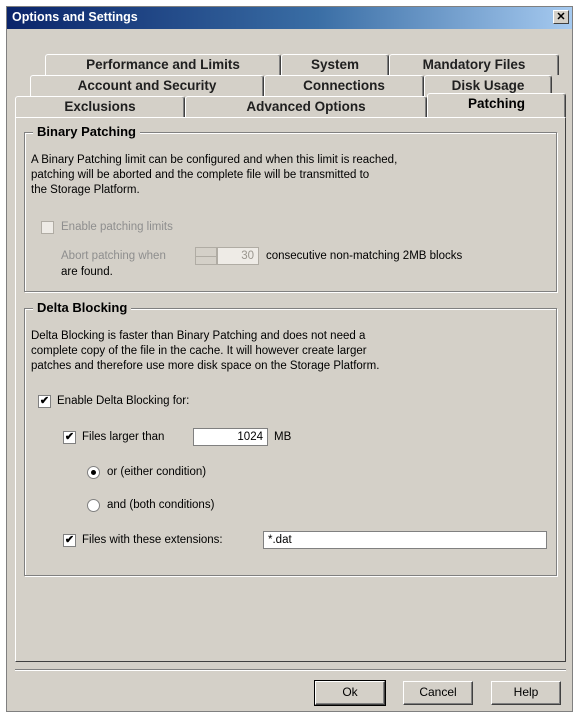  I want to click on spinner-up, so click(206, 252).